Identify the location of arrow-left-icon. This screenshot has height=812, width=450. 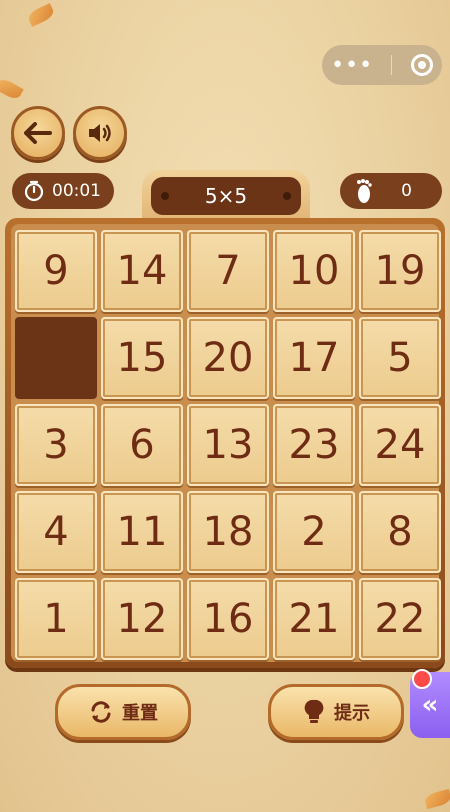
(38, 133).